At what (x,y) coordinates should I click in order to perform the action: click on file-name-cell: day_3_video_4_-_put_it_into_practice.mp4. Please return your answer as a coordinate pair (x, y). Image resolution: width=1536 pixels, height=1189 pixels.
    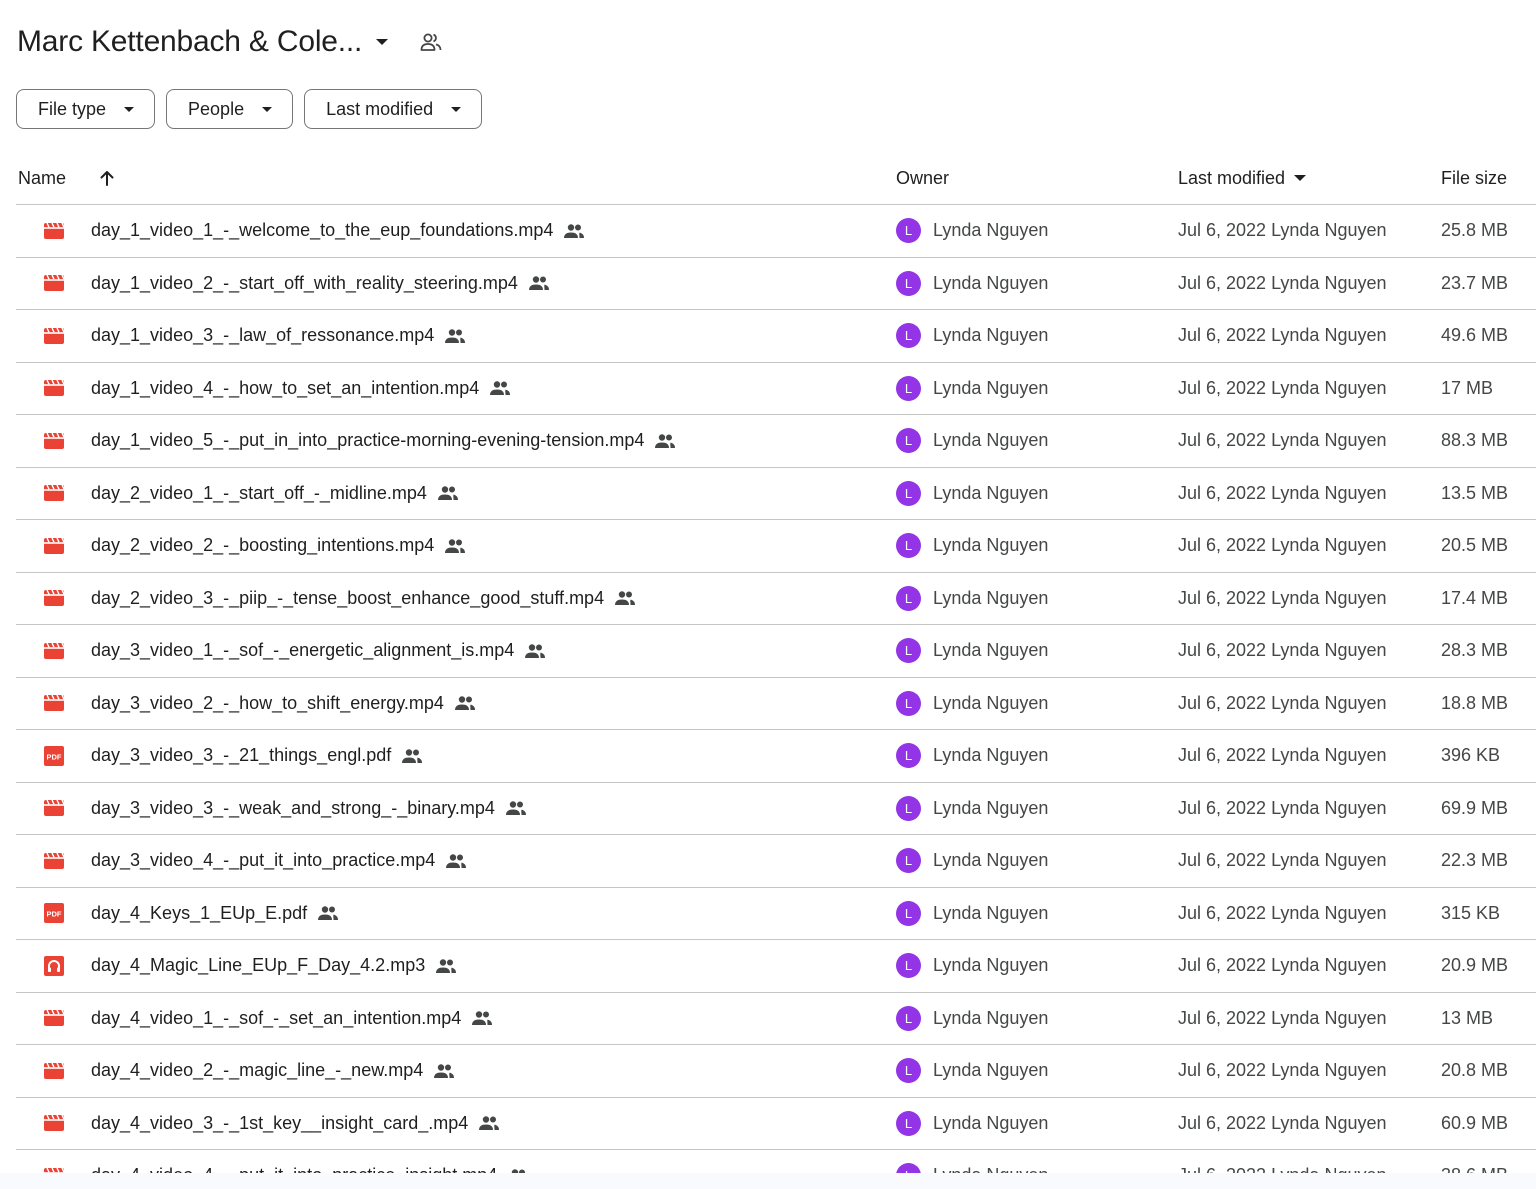
    Looking at the image, I should click on (279, 861).